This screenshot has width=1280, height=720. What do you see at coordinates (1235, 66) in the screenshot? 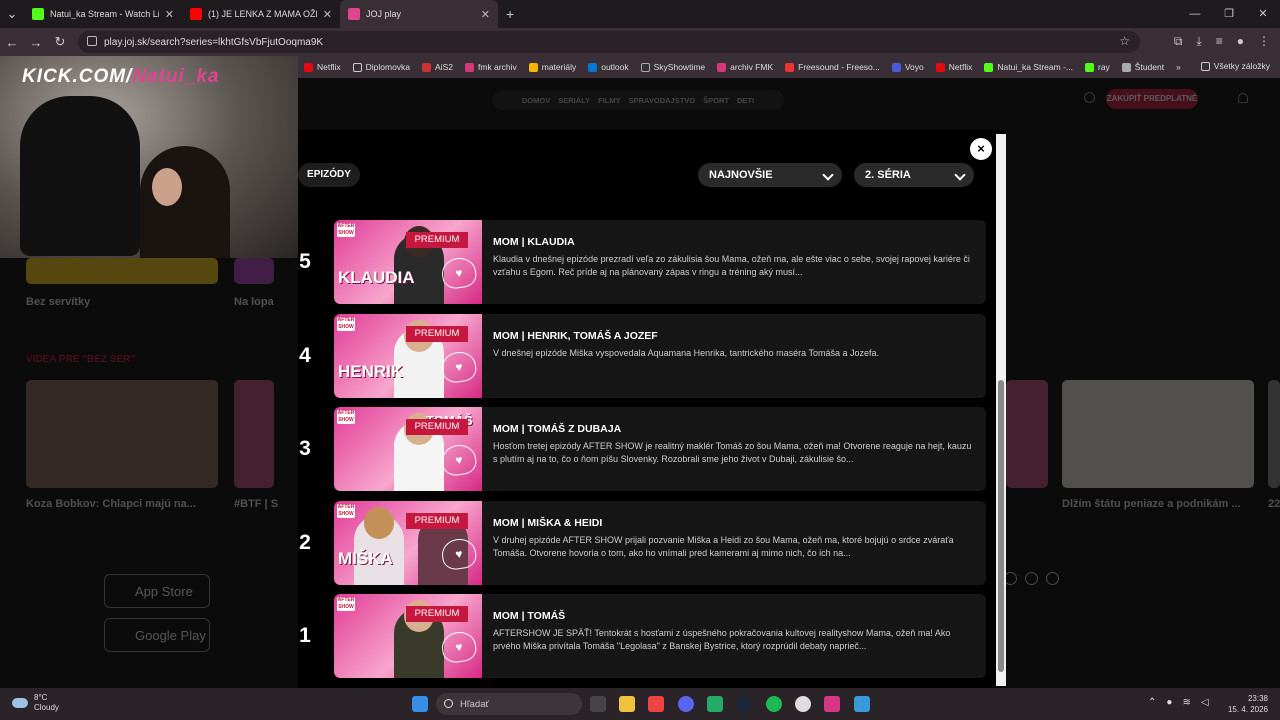
I see `all-bookmarks: Všetky záložky` at bounding box center [1235, 66].